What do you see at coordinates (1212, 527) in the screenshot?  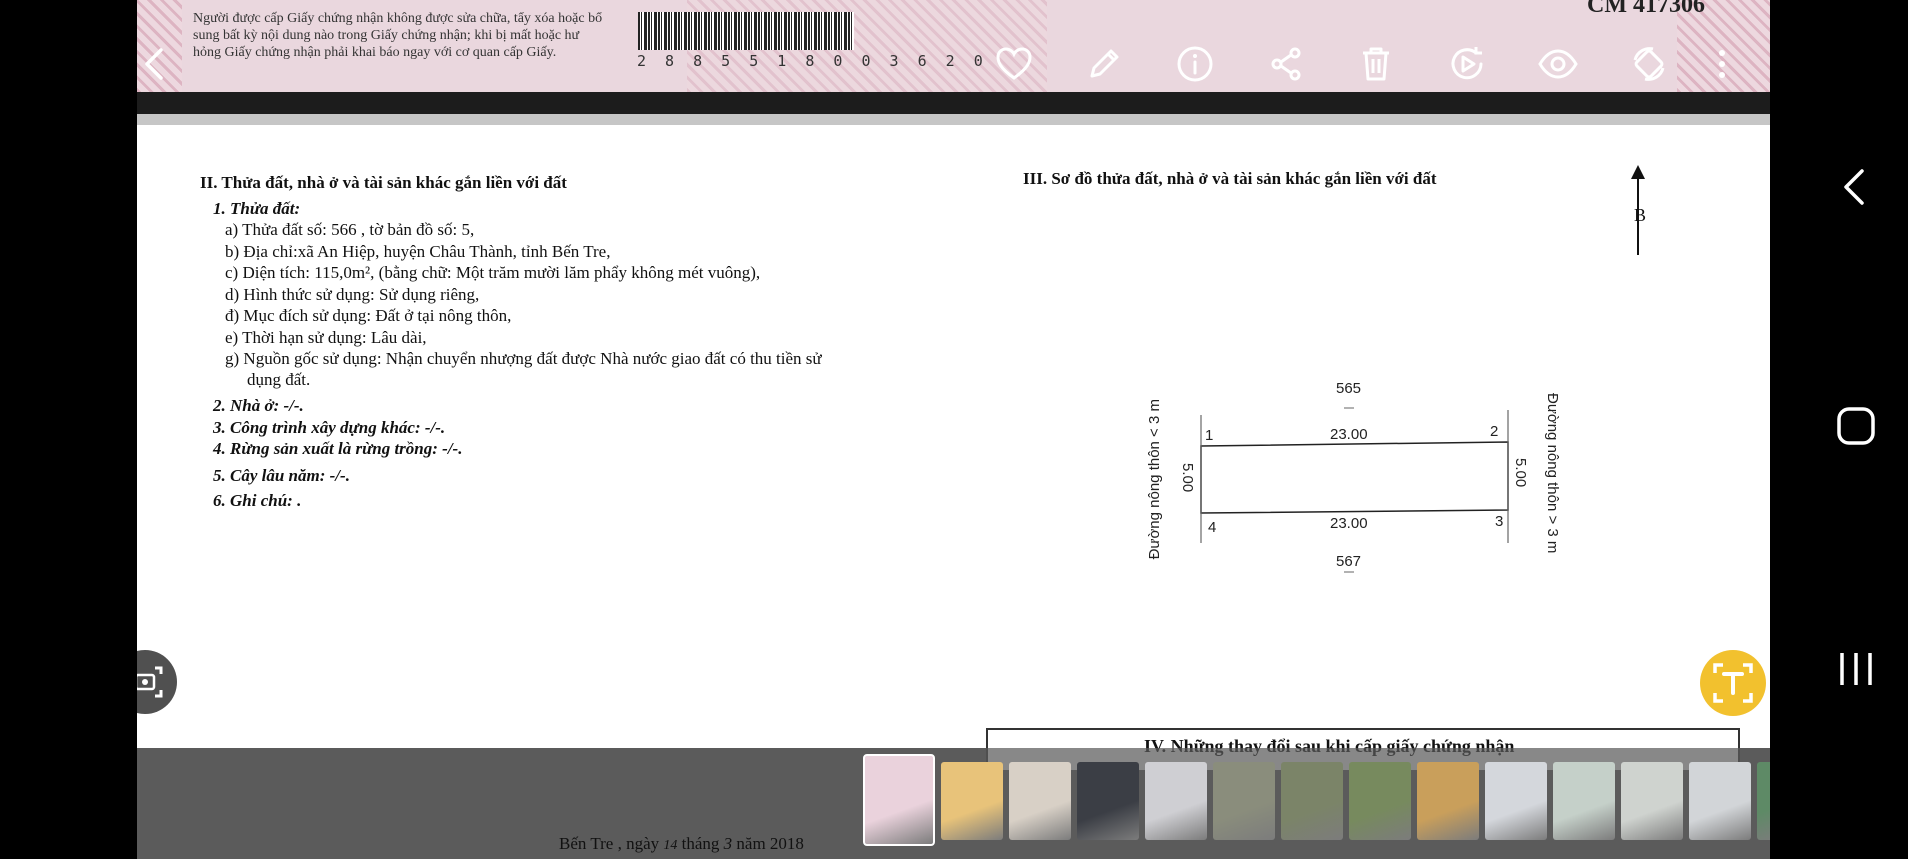 I see `corner-label: 4` at bounding box center [1212, 527].